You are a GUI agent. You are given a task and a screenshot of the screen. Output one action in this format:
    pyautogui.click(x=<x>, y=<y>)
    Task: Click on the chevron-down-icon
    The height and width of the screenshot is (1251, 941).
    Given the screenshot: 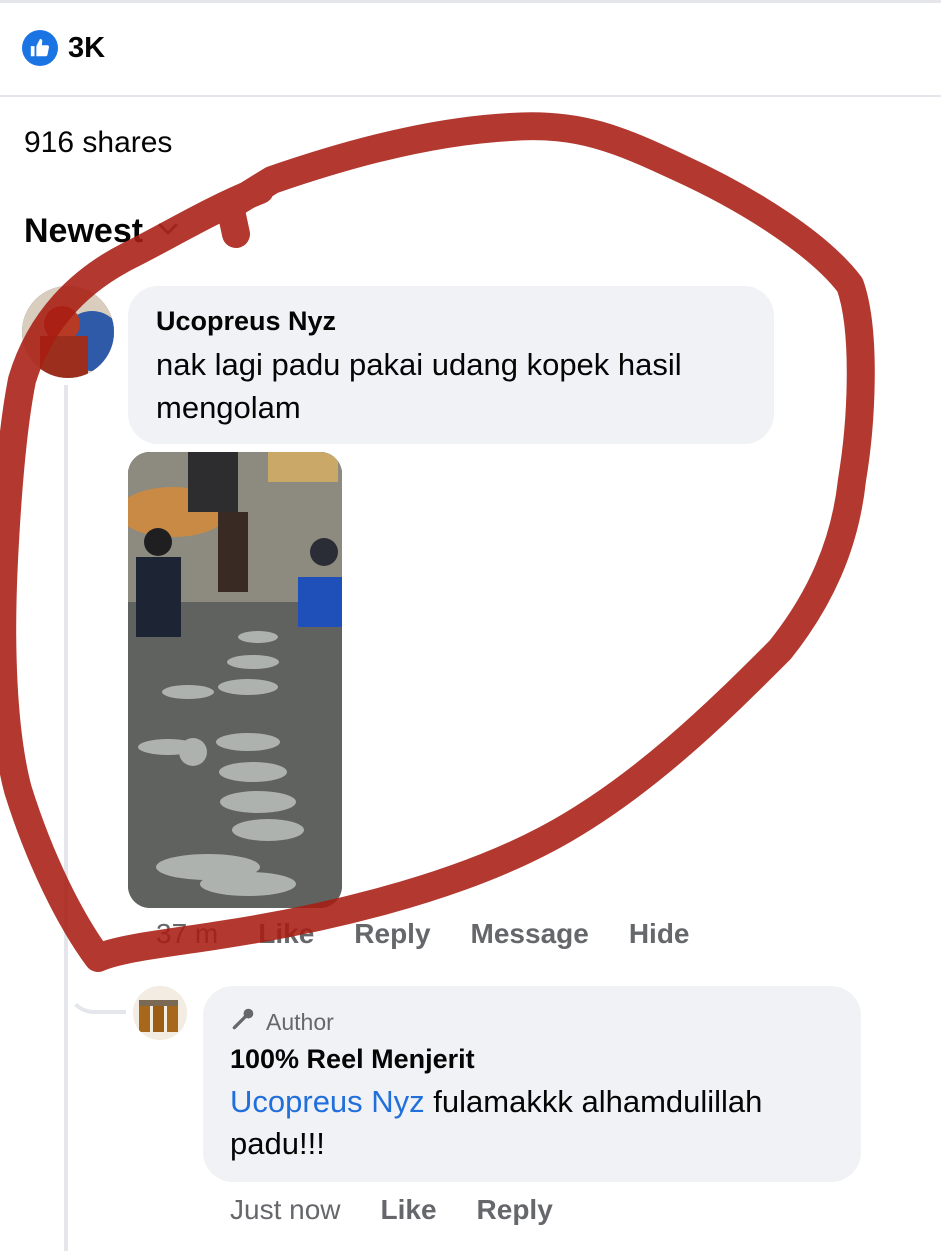 What is the action you would take?
    pyautogui.click(x=168, y=231)
    